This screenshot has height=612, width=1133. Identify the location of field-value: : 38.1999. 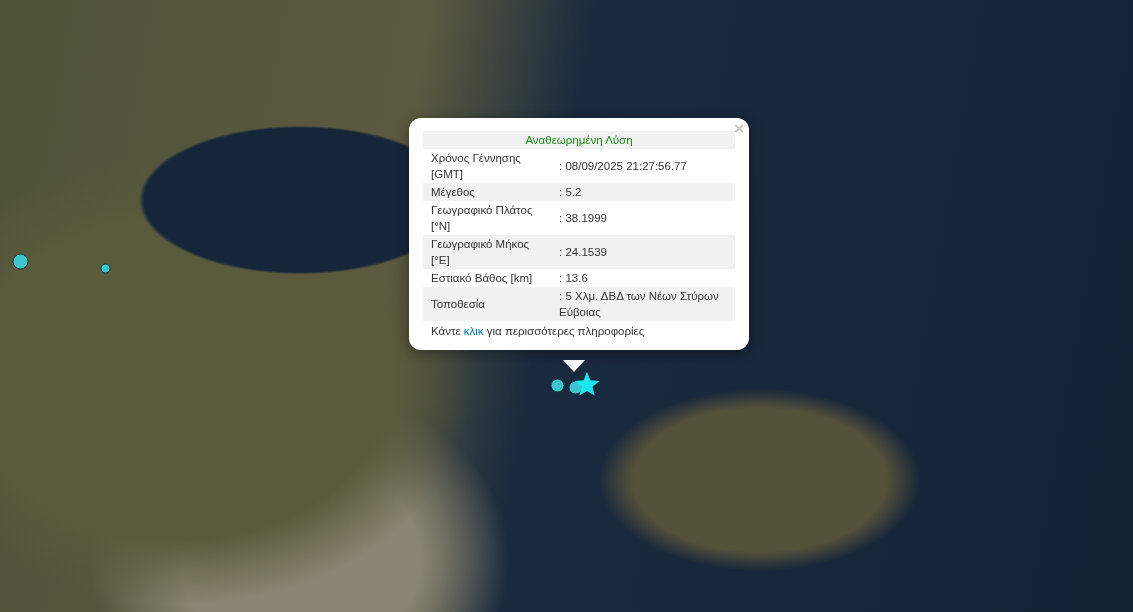
(643, 218).